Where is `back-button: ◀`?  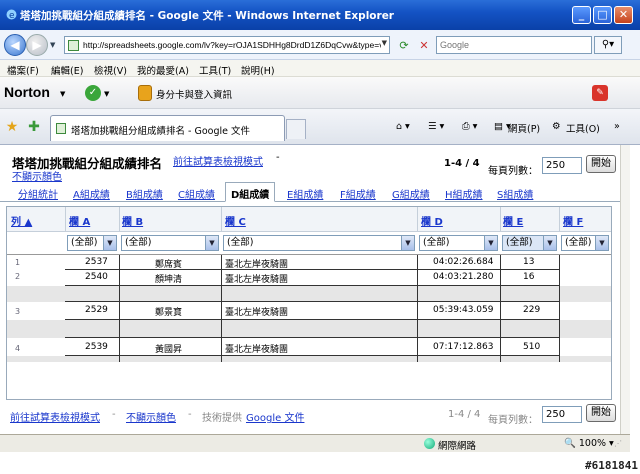
back-button: ◀ is located at coordinates (15, 45).